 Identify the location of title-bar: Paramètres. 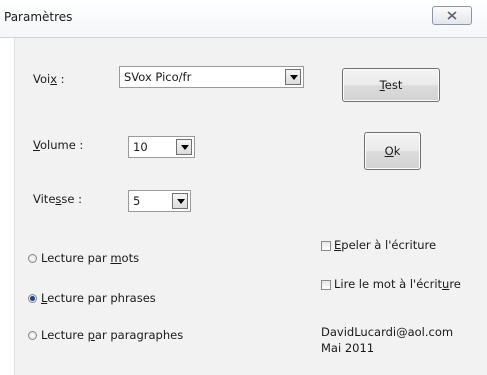
(243, 19).